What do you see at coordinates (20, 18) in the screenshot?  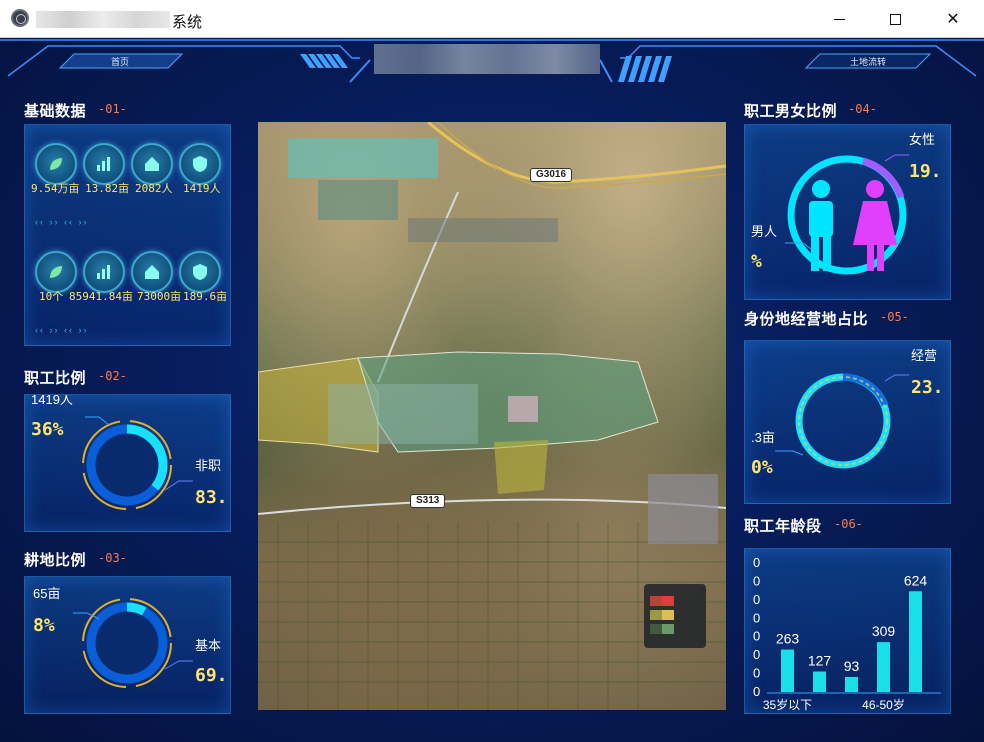 I see `app-icon` at bounding box center [20, 18].